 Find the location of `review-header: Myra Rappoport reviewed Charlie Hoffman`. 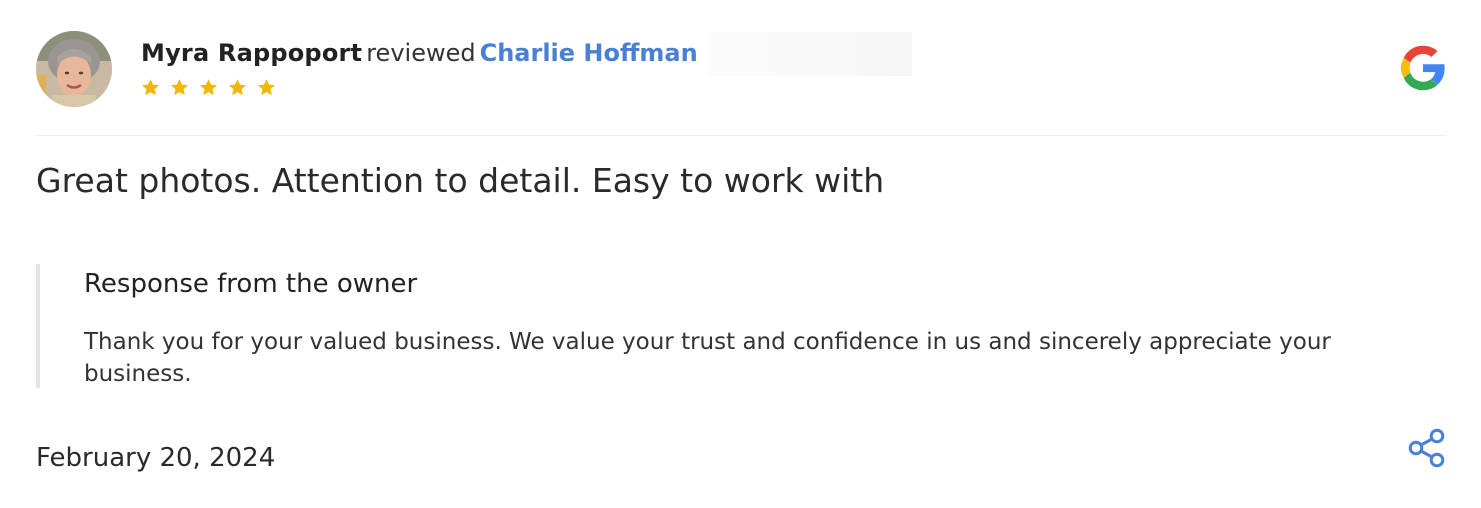

review-header: Myra Rappoport reviewed Charlie Hoffman is located at coordinates (419, 53).